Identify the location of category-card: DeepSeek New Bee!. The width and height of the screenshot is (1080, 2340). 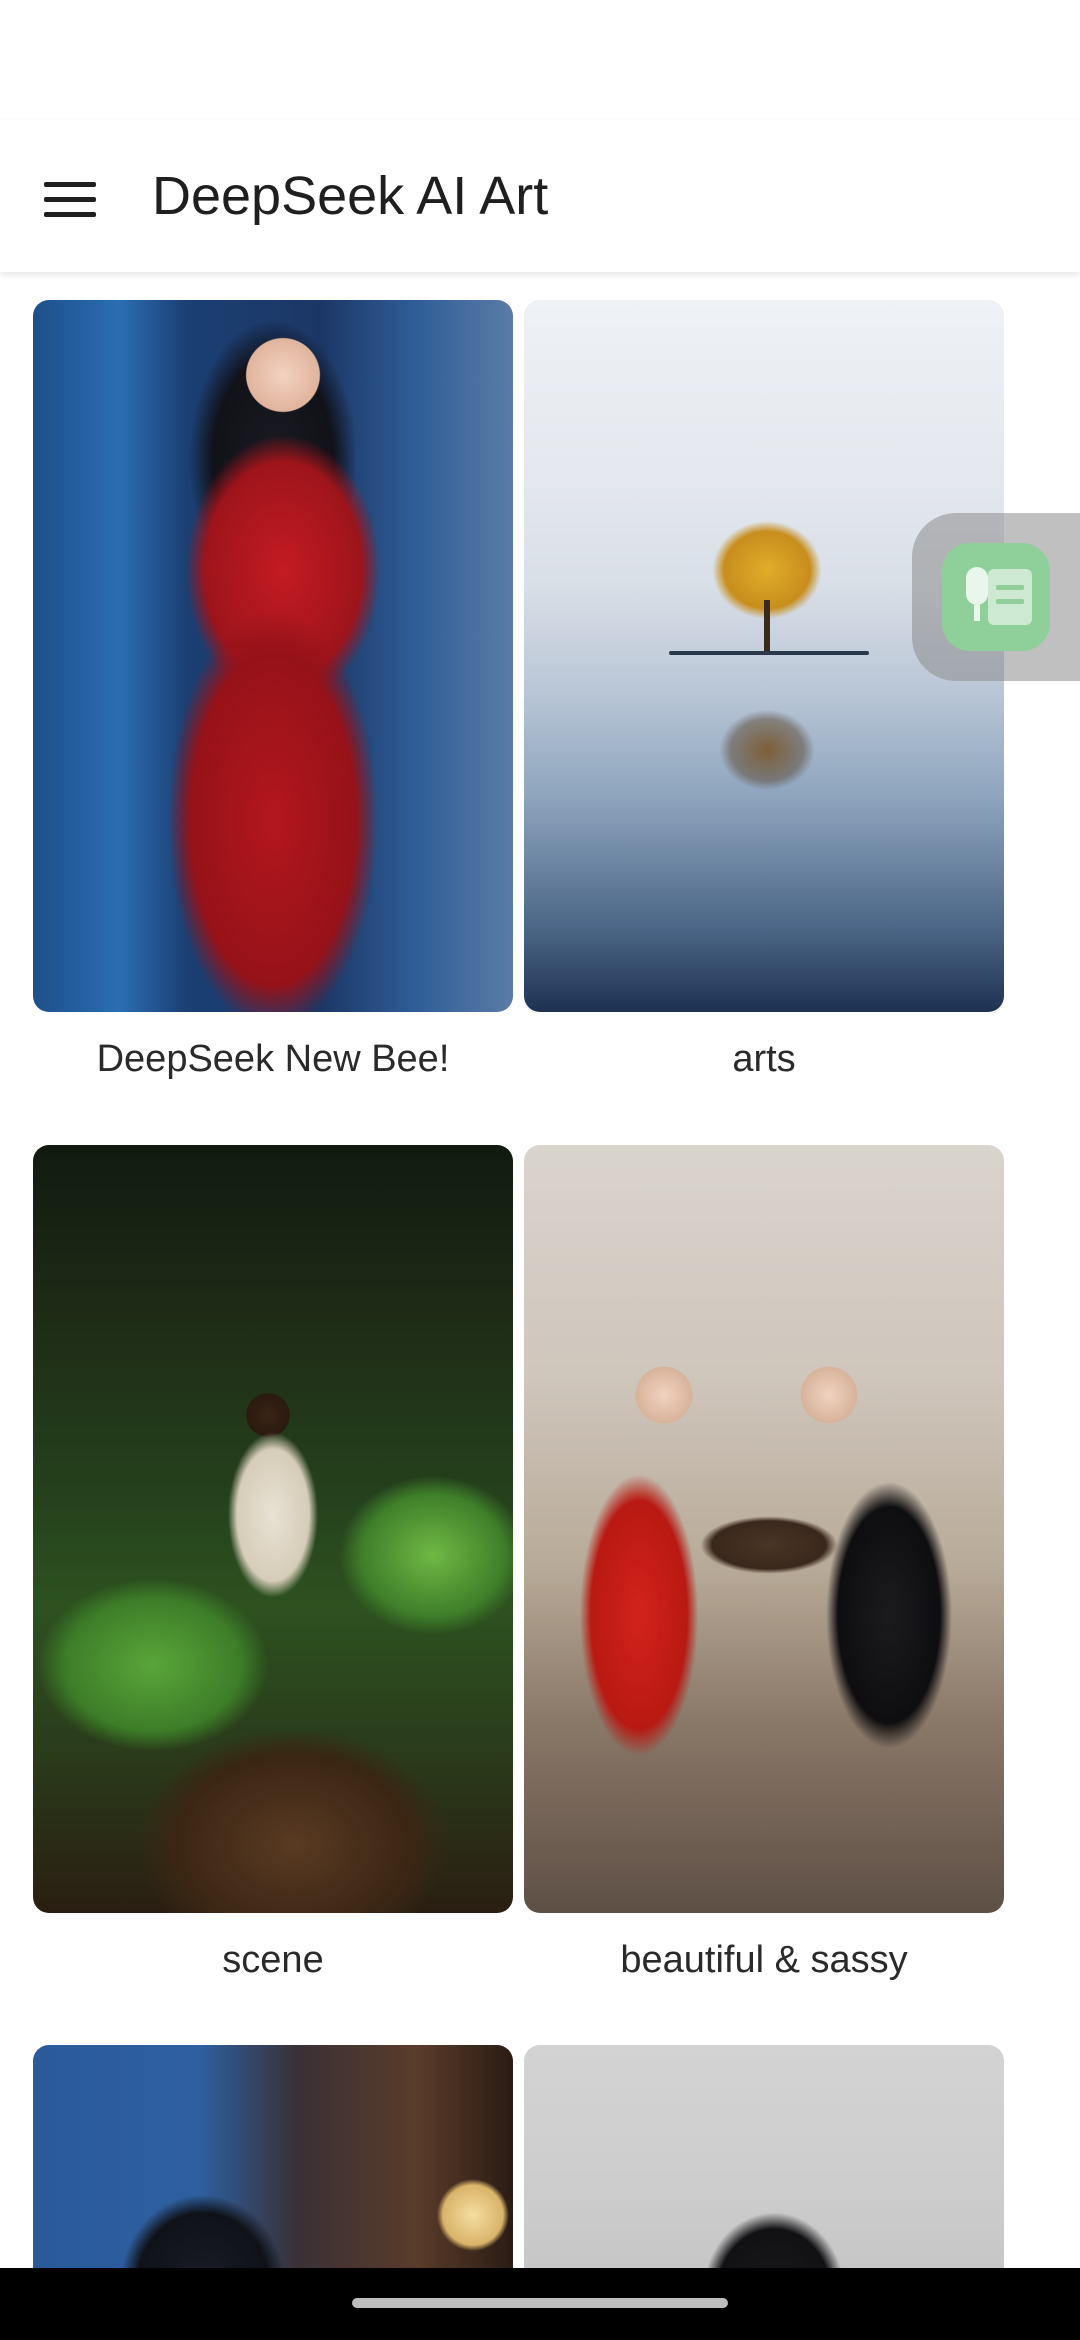
(273, 692).